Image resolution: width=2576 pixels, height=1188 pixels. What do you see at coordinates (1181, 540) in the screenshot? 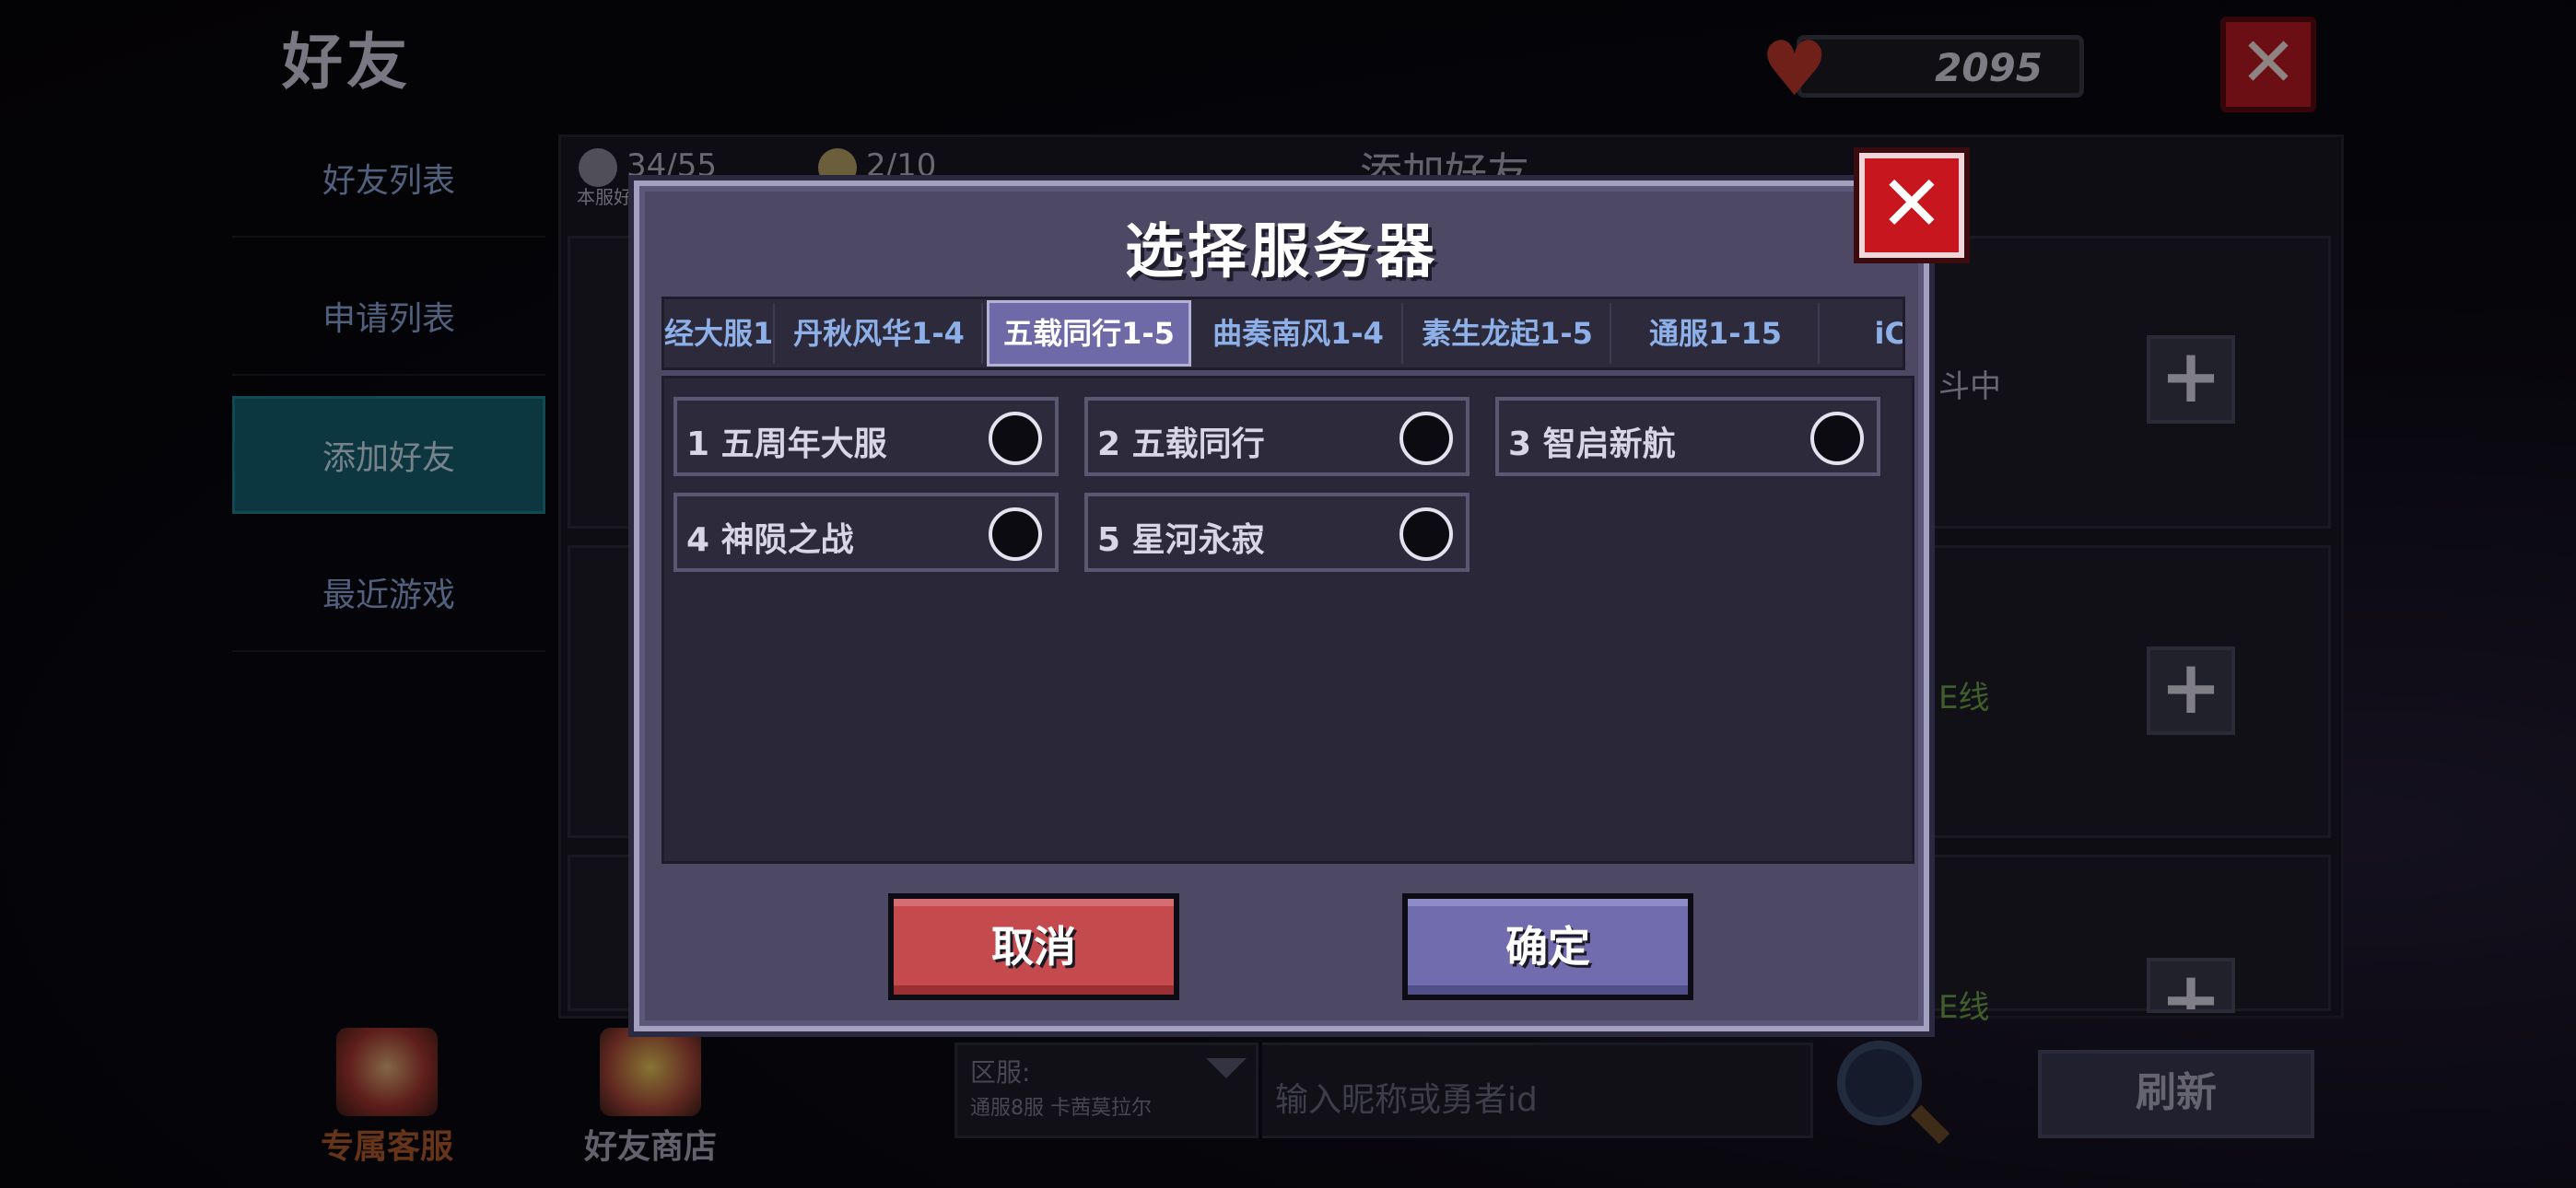
I see `server-option-label: 5 星河永寂` at bounding box center [1181, 540].